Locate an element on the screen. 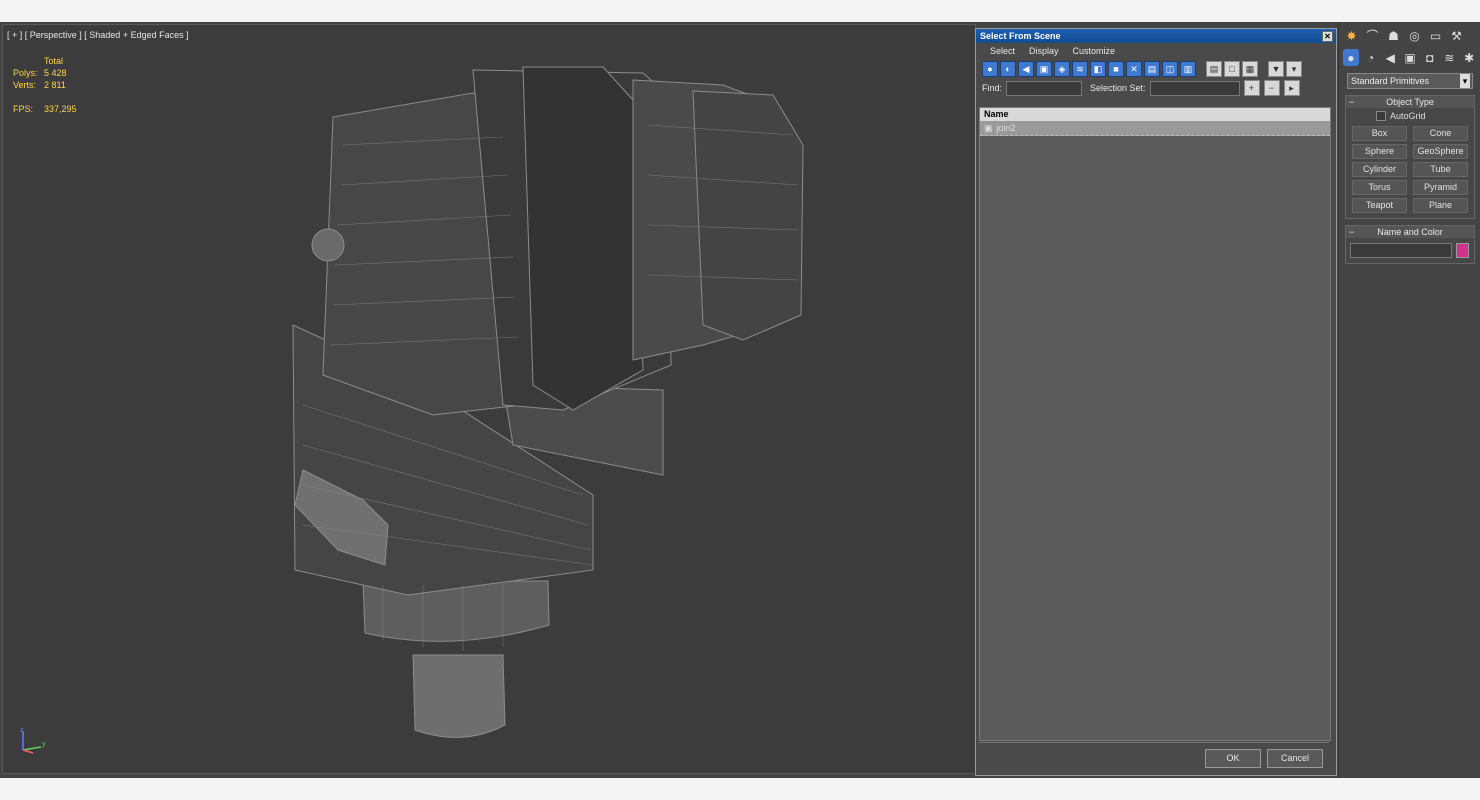 This screenshot has width=1480, height=800. autogrid-checkbox is located at coordinates (1381, 116).